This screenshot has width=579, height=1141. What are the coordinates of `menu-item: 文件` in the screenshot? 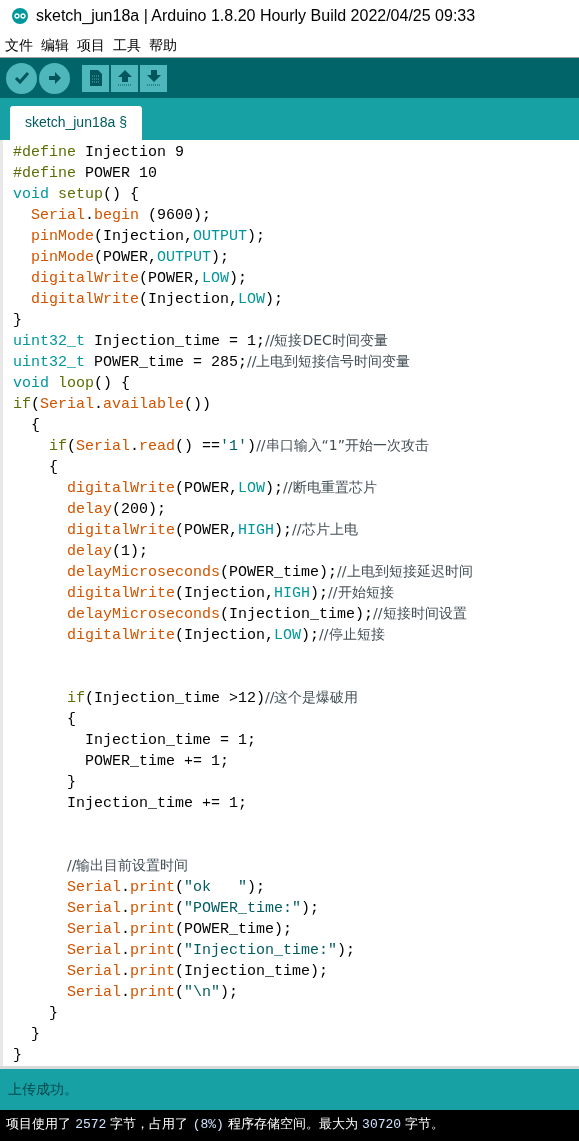 It's located at (19, 45).